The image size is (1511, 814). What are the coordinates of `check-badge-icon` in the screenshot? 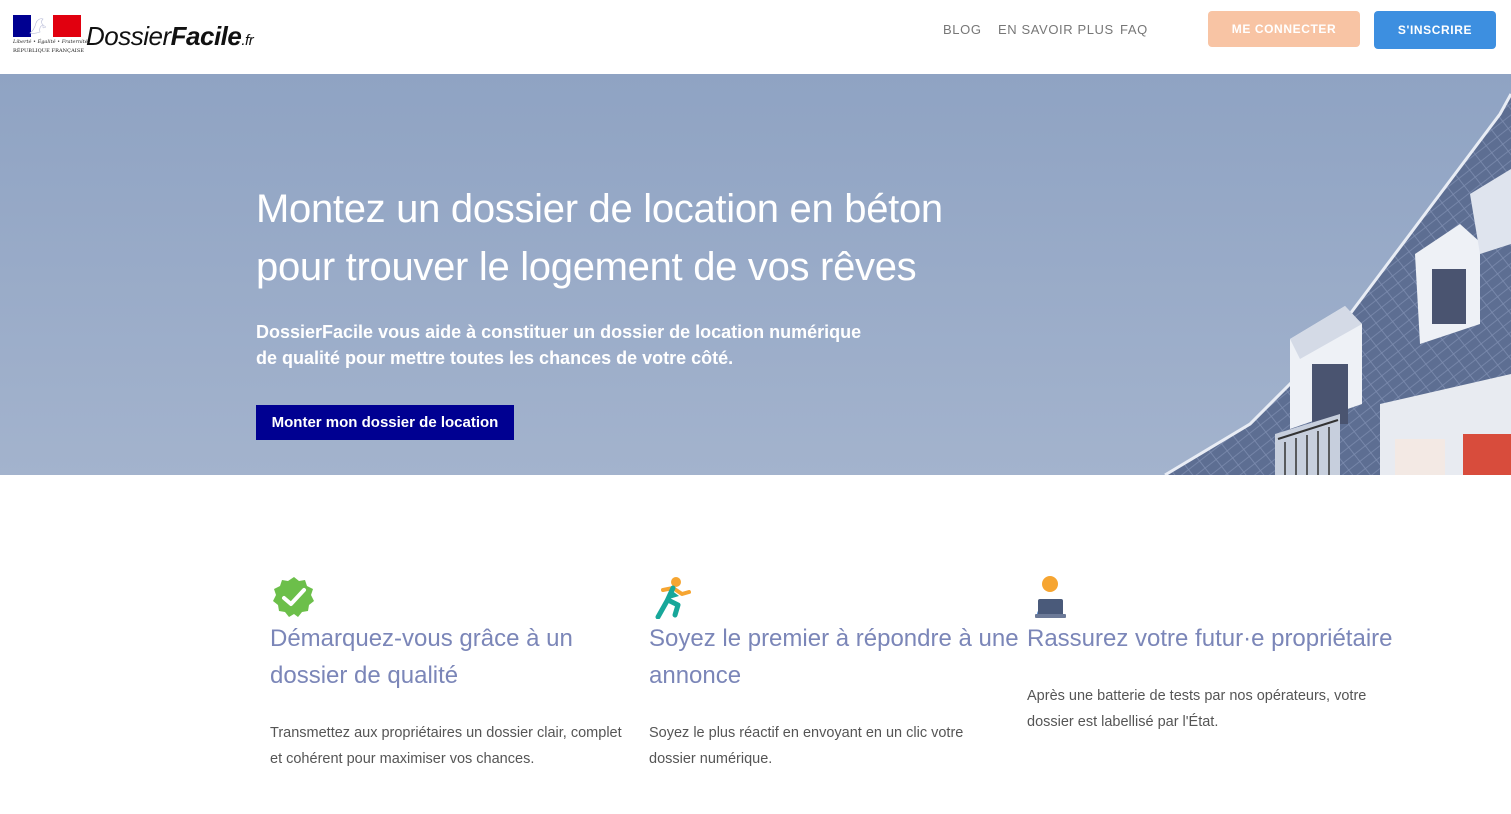 It's located at (293, 597).